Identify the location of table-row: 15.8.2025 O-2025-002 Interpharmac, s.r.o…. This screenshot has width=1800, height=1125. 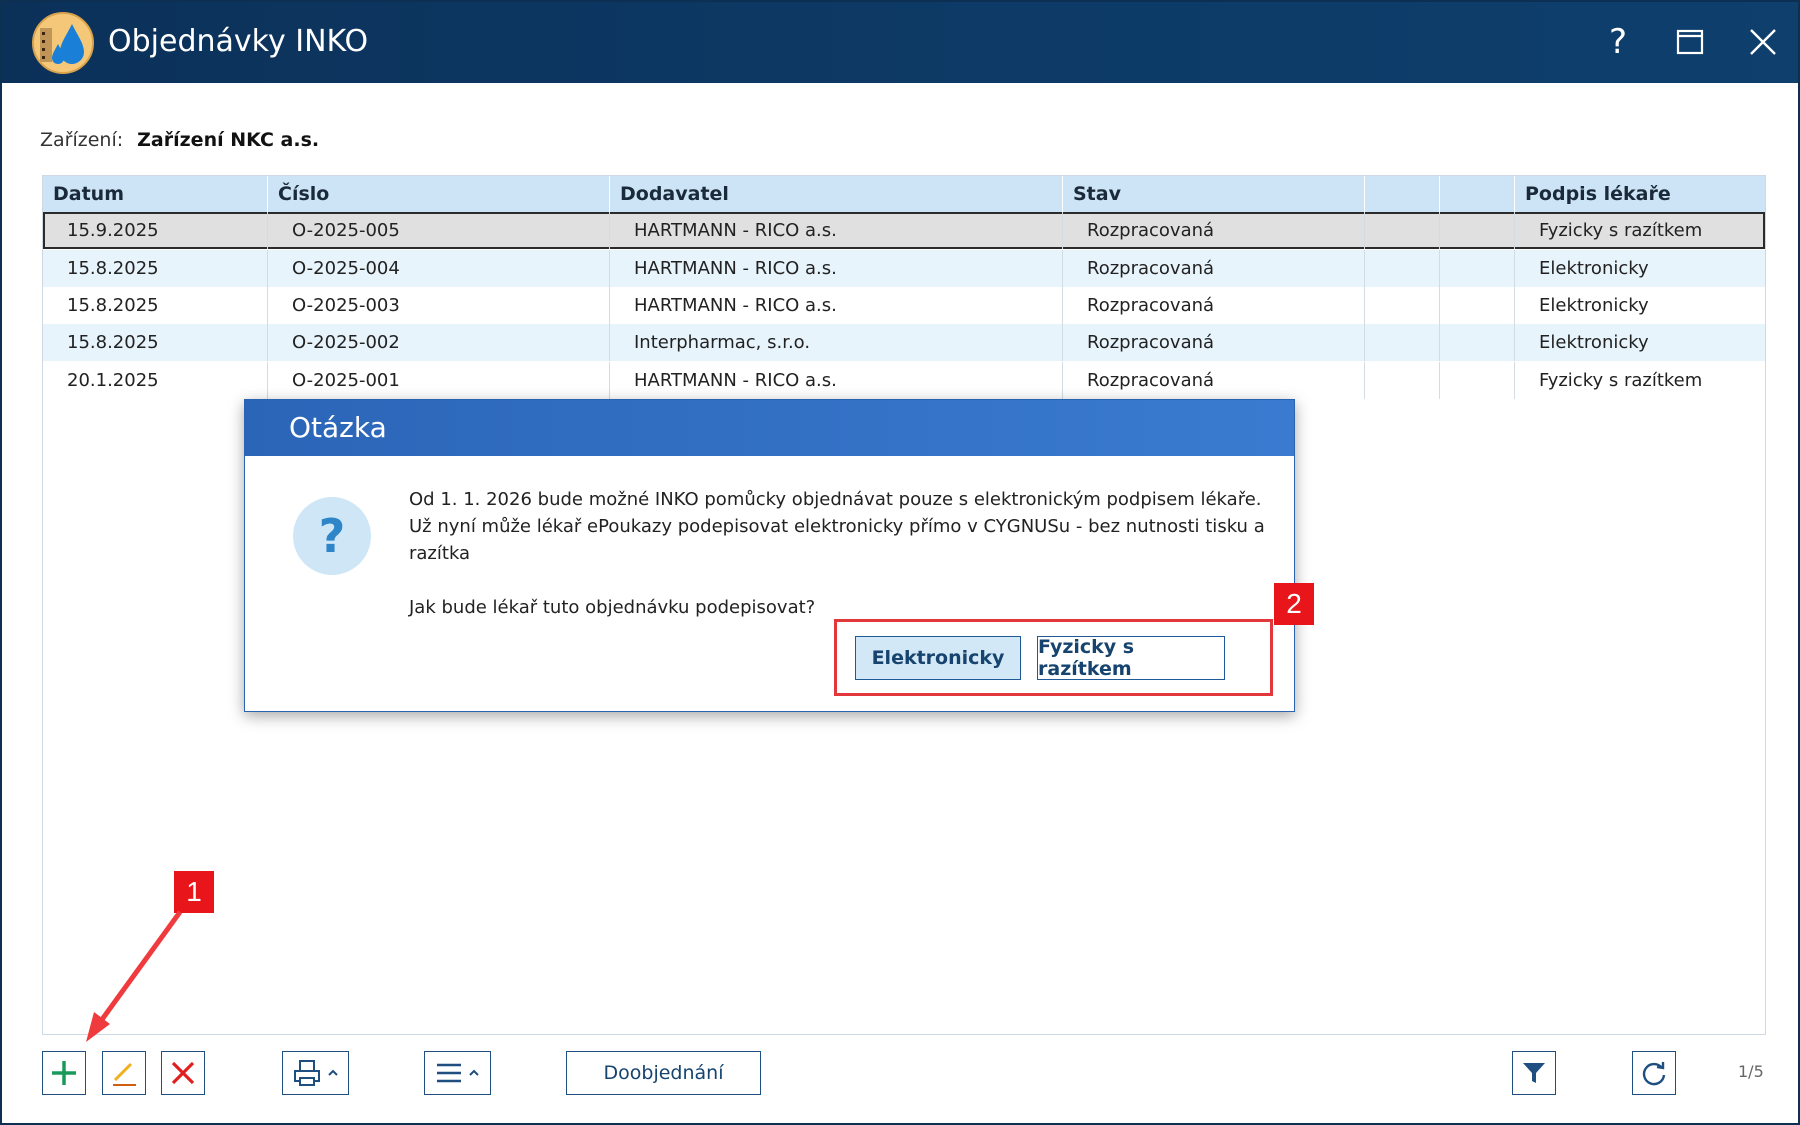
(904, 342).